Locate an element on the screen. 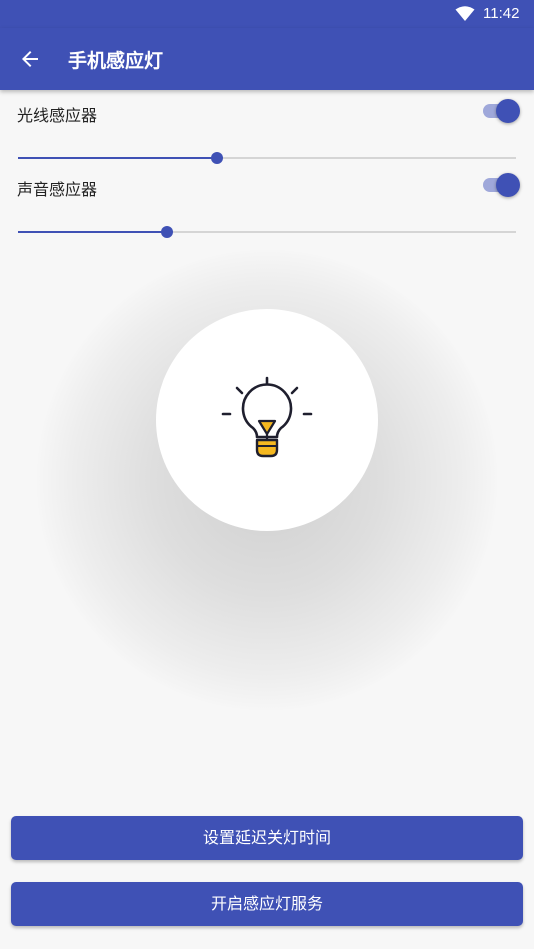 This screenshot has width=534, height=949. sound-sensitivity-slider is located at coordinates (267, 232).